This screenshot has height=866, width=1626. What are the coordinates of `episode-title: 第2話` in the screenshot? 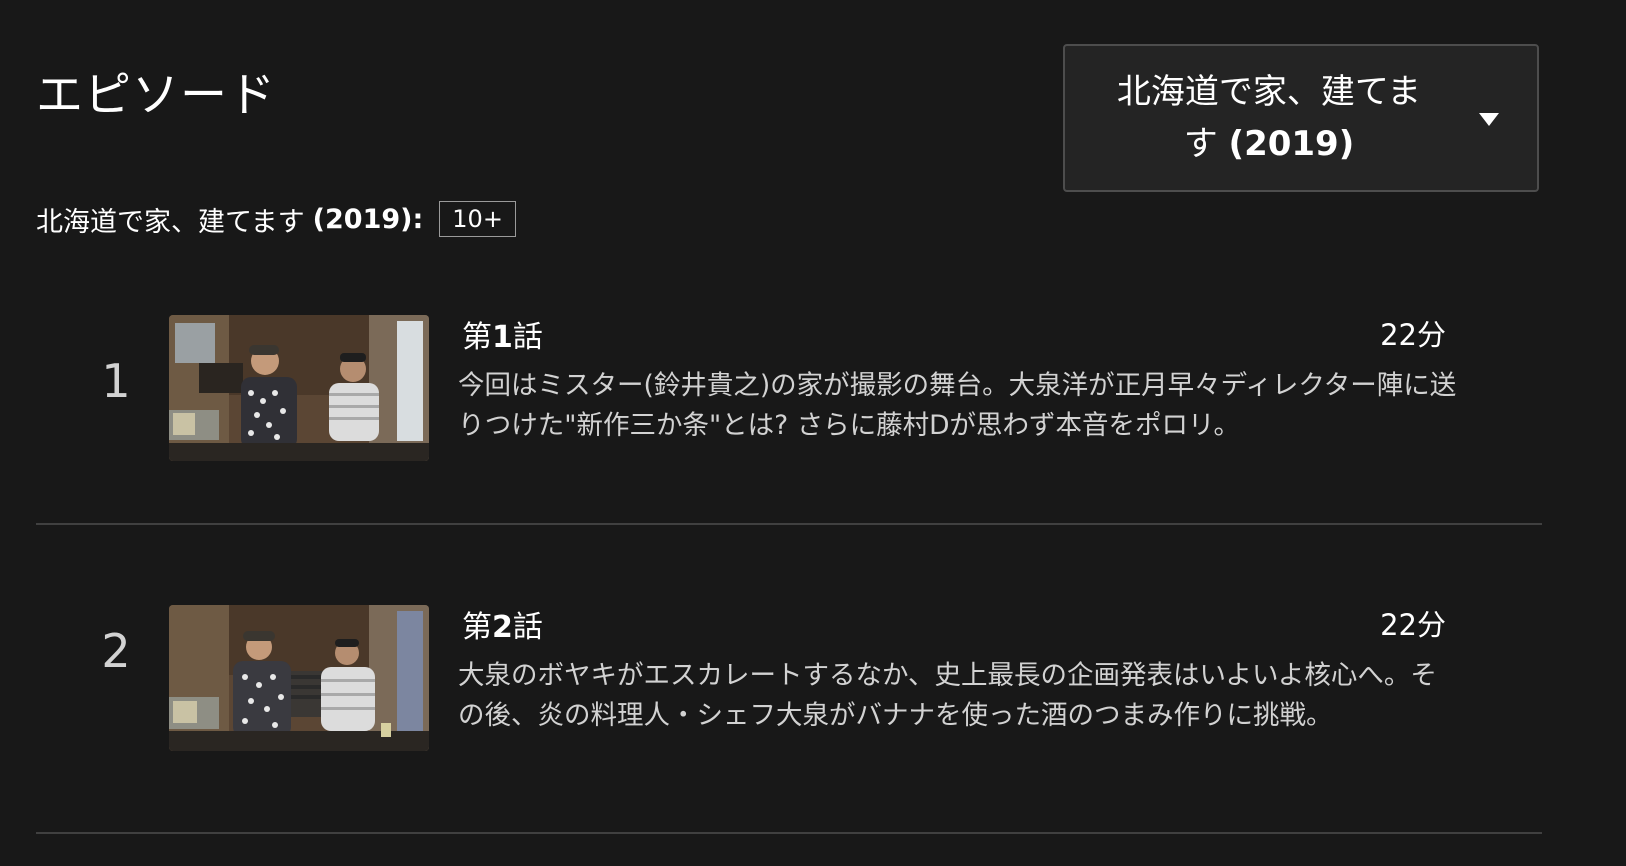 It's located at (502, 624).